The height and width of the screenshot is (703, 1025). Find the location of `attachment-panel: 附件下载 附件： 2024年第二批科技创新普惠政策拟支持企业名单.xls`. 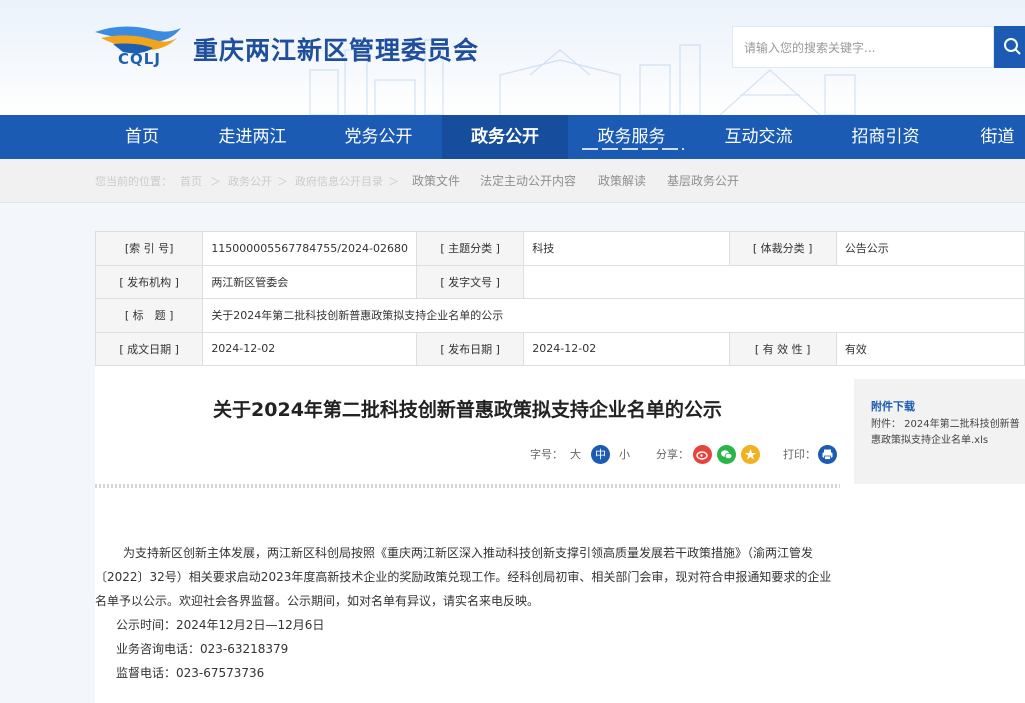

attachment-panel: 附件下载 附件： 2024年第二批科技创新普惠政策拟支持企业名单.xls is located at coordinates (939, 431).